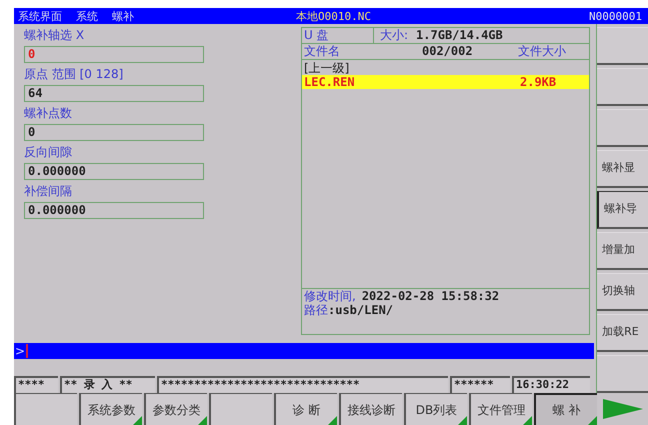 This screenshot has height=425, width=648. Describe the element at coordinates (622, 210) in the screenshot. I see `softkey: 螺补导` at that location.